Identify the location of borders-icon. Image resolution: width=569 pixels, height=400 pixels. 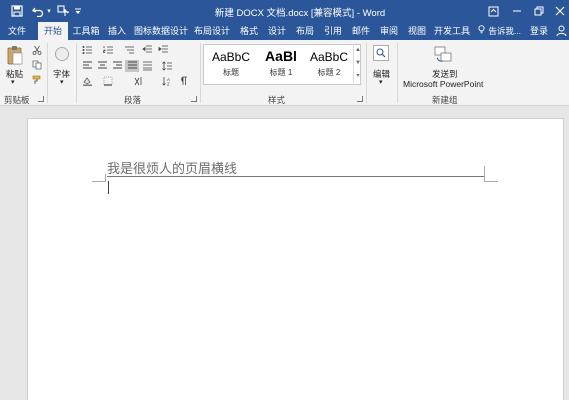
(108, 81).